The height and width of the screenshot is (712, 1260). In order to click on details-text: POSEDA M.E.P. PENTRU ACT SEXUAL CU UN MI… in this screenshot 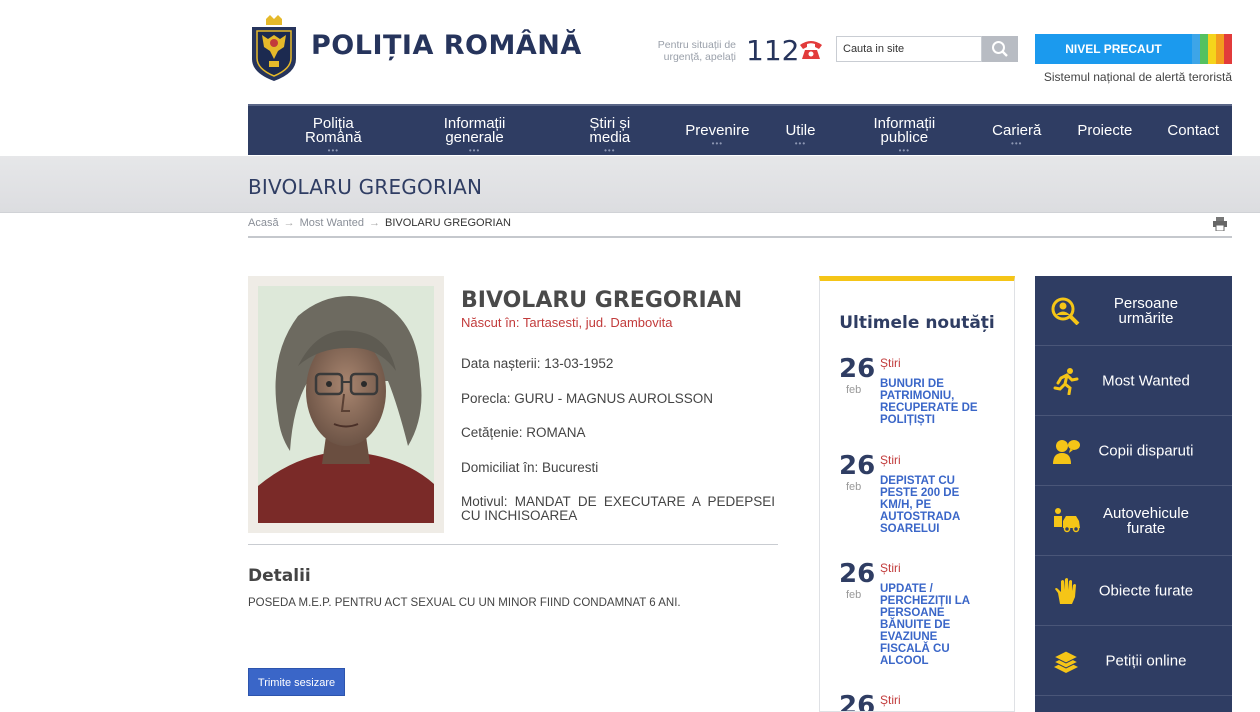, I will do `click(464, 603)`.